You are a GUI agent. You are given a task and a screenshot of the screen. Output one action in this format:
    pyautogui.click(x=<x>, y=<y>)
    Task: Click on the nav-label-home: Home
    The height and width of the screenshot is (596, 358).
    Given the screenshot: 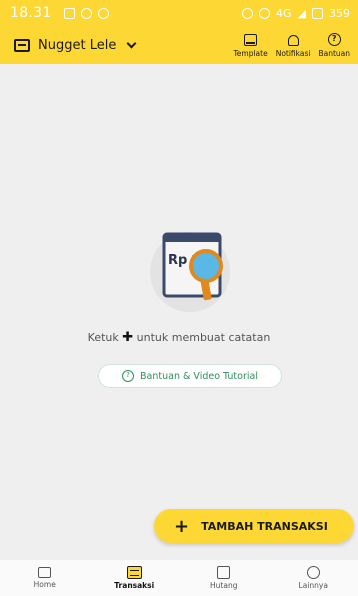 What is the action you would take?
    pyautogui.click(x=44, y=584)
    